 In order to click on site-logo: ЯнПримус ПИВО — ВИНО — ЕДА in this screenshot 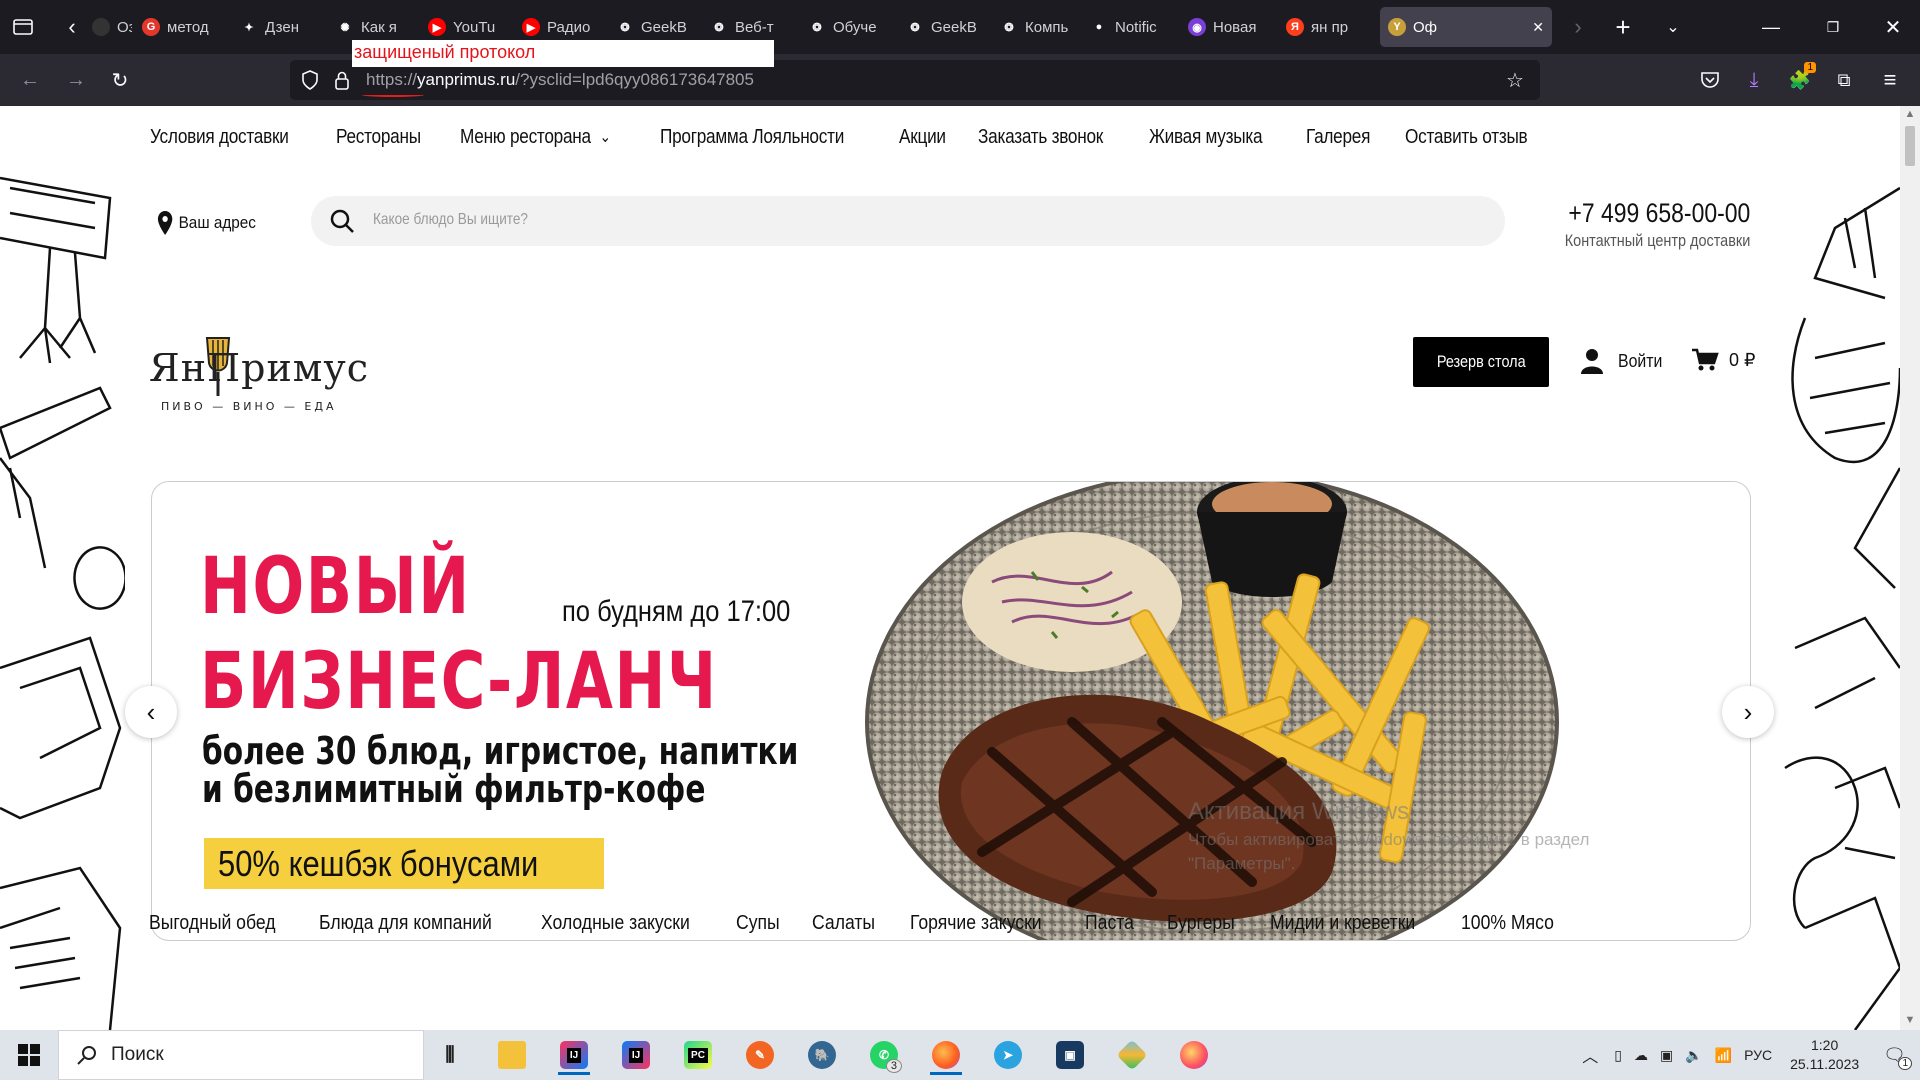, I will do `click(279, 370)`.